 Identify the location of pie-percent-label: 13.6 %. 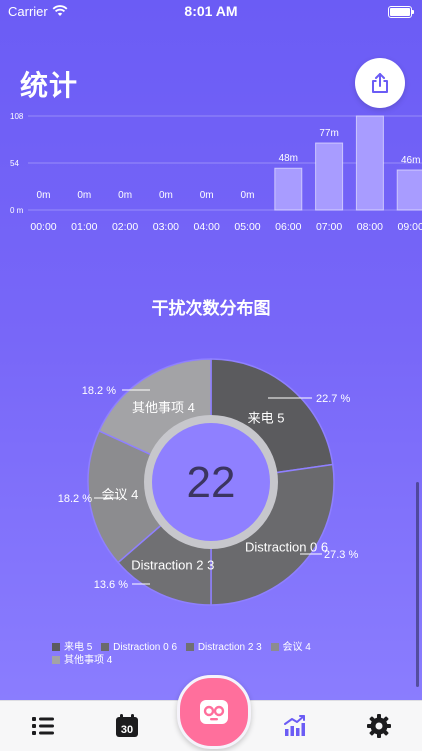
(111, 585).